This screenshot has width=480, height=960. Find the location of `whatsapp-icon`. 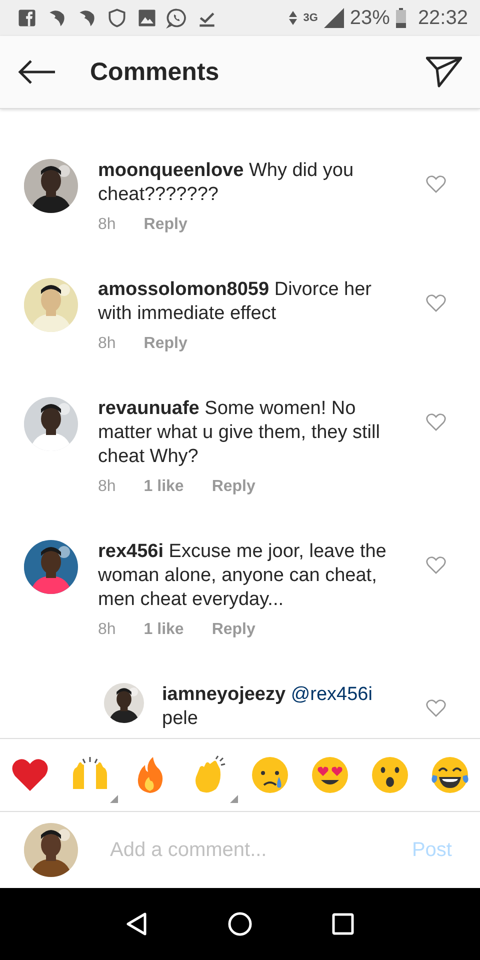

whatsapp-icon is located at coordinates (177, 18).